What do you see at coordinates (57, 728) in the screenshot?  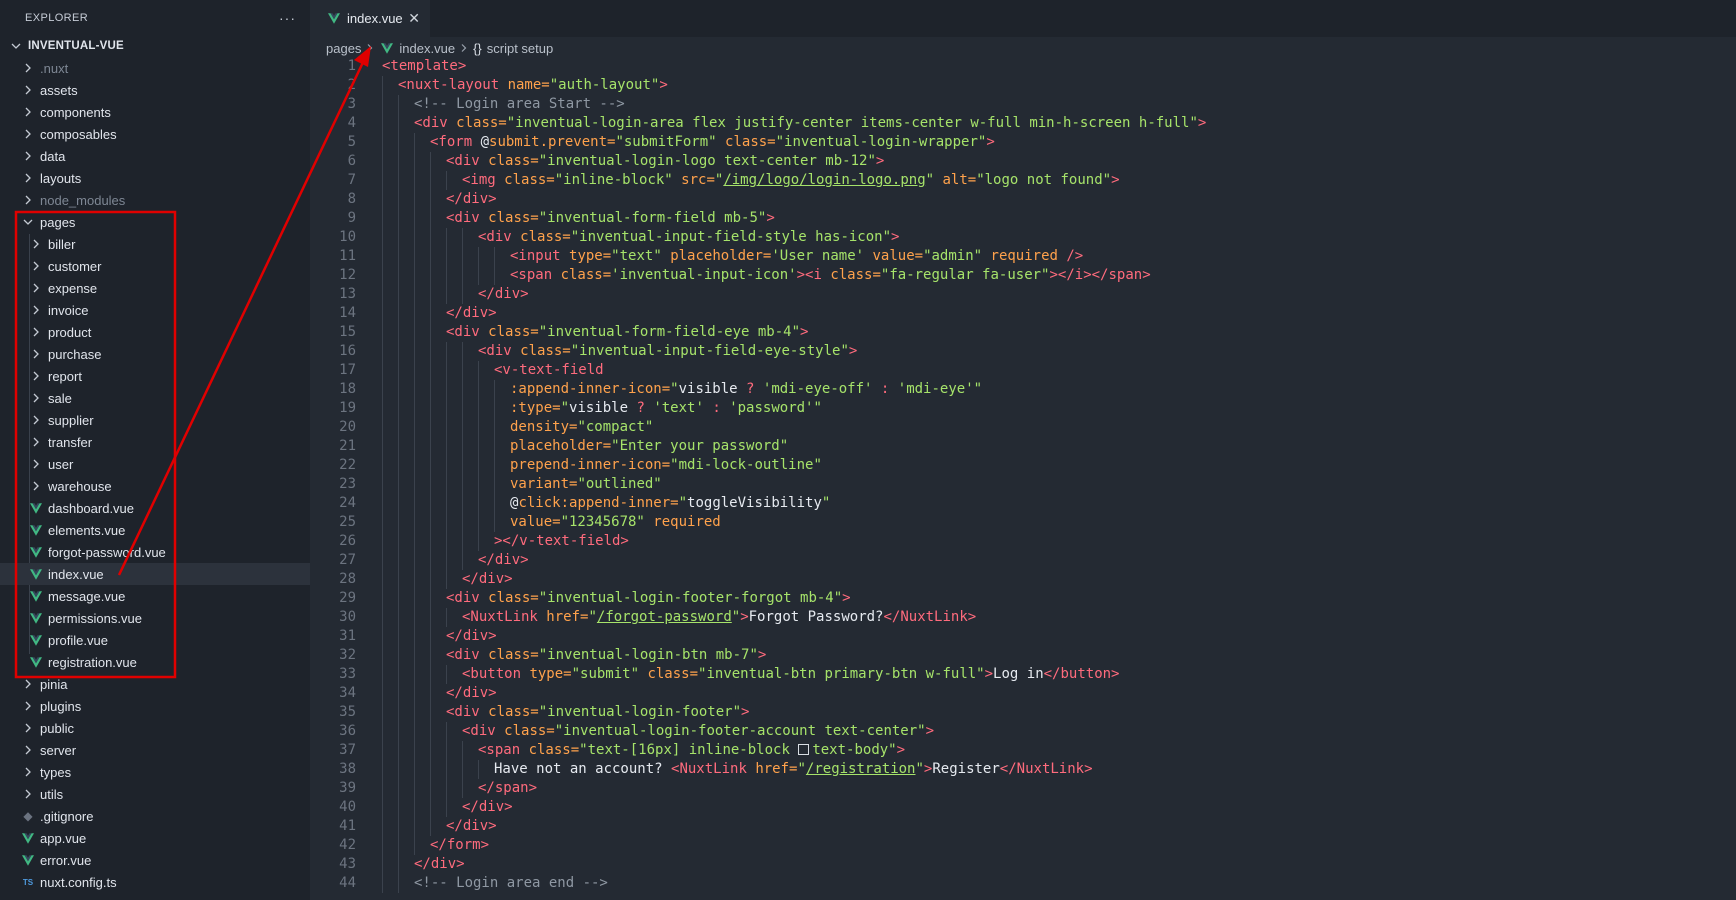 I see `tree-item-label: public` at bounding box center [57, 728].